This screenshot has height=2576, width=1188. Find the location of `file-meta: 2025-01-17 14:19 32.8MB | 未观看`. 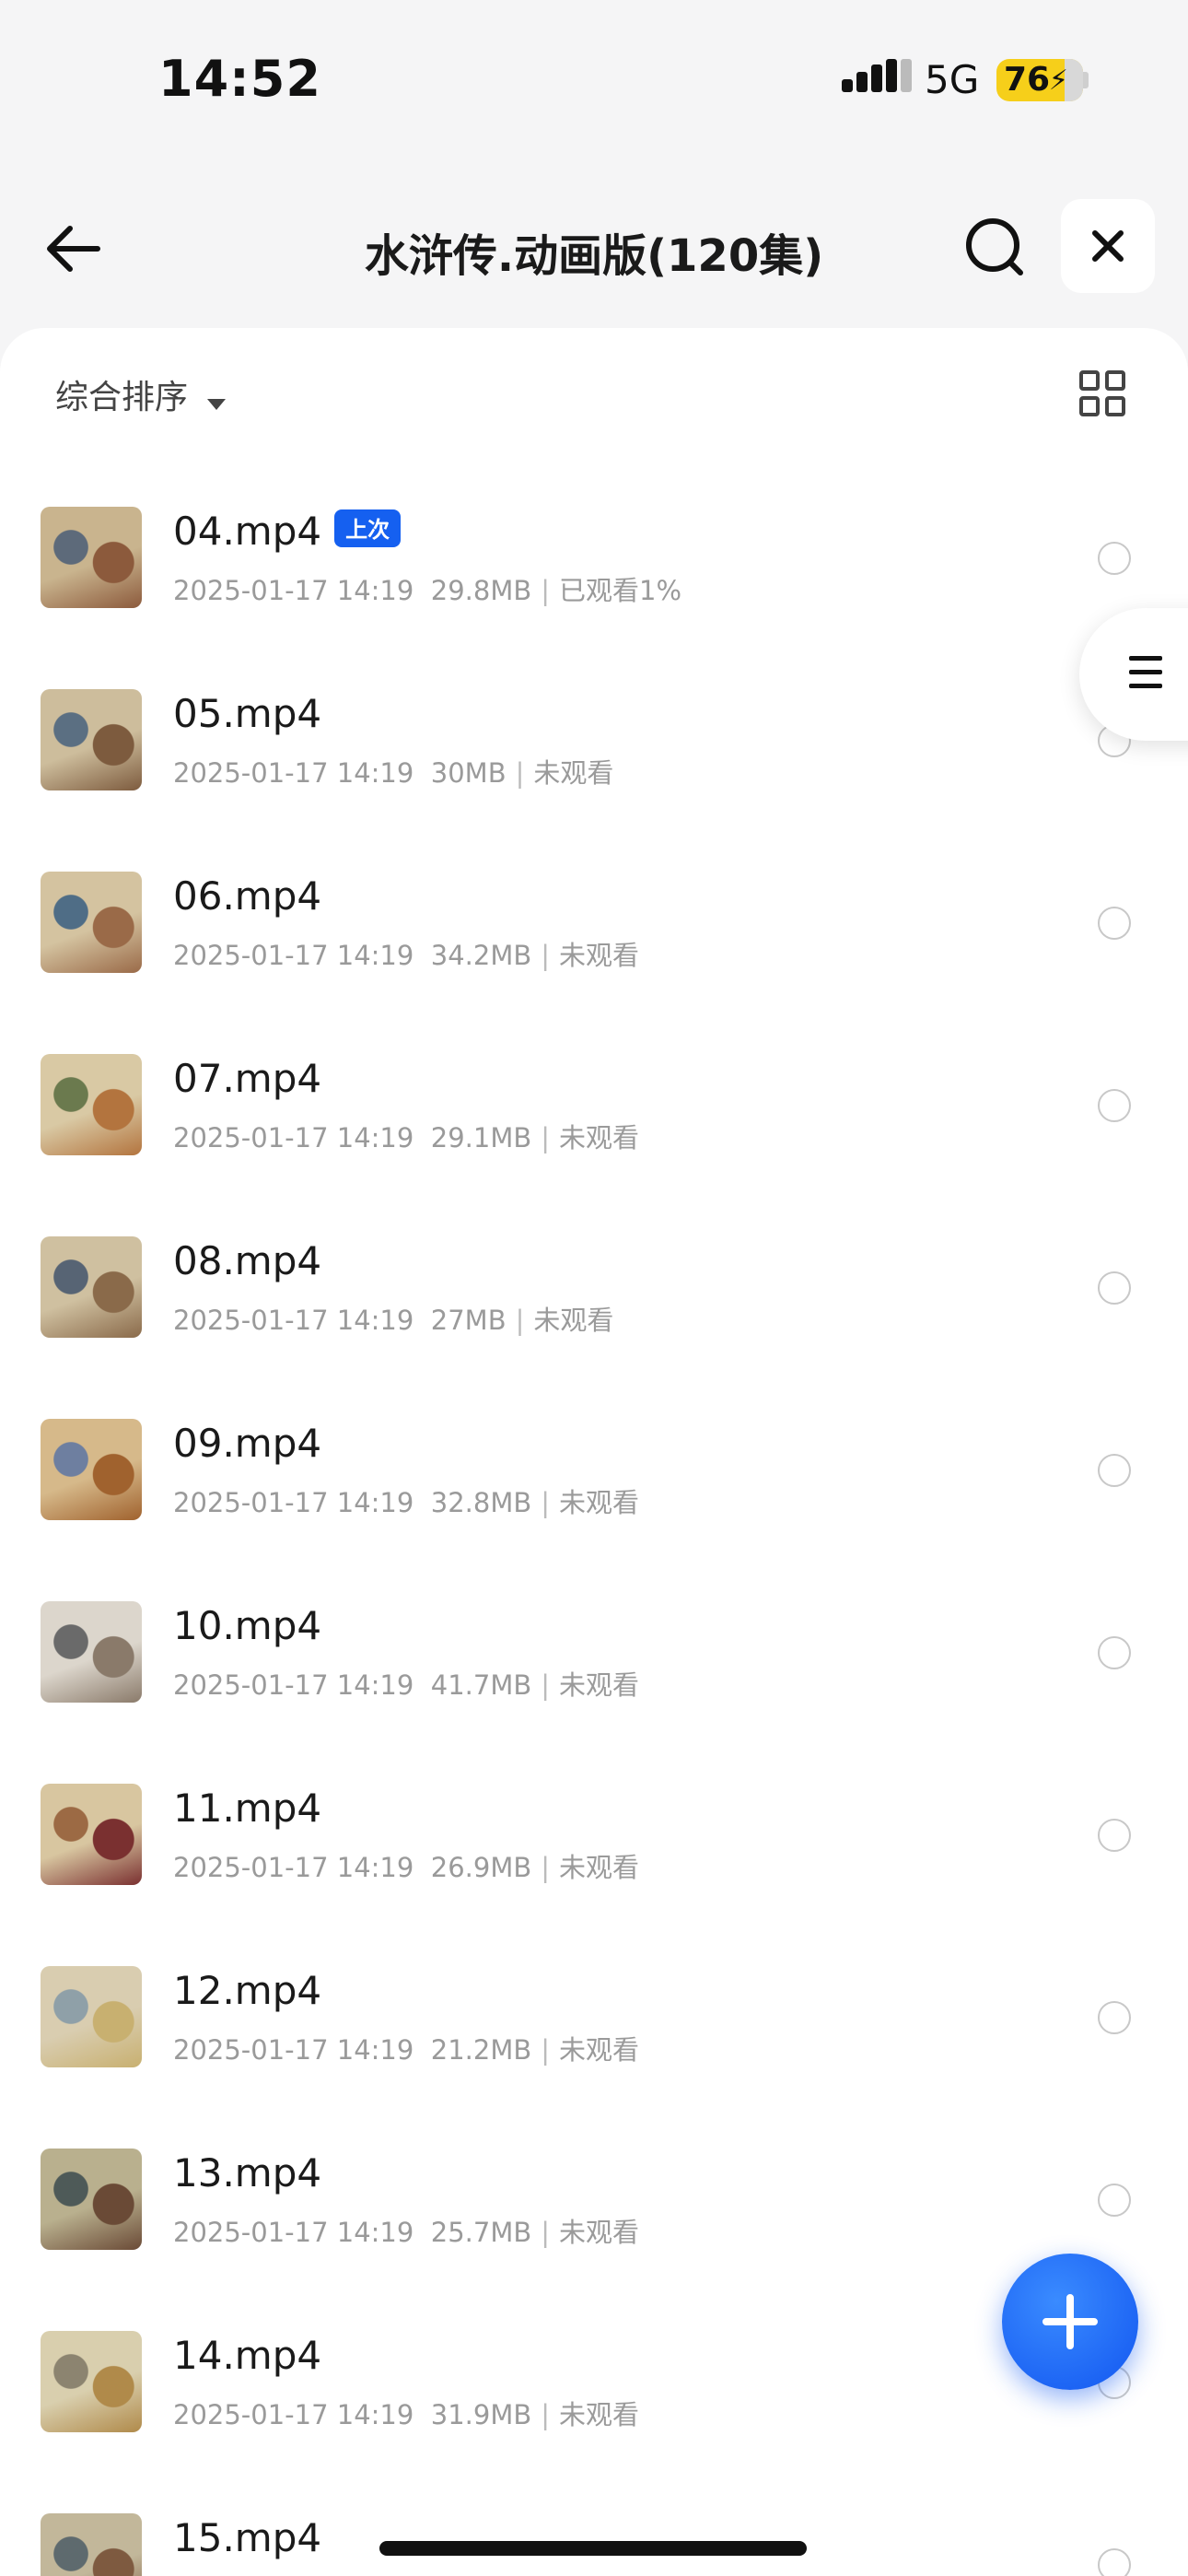

file-meta: 2025-01-17 14:19 32.8MB | 未观看 is located at coordinates (406, 1500).